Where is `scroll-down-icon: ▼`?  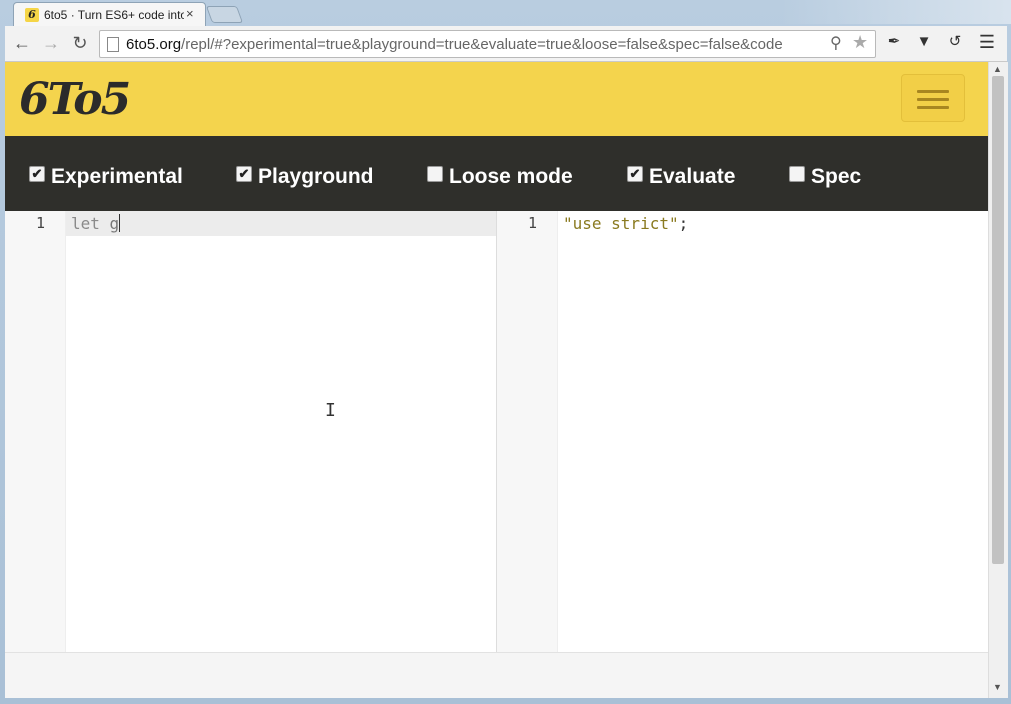 scroll-down-icon: ▼ is located at coordinates (997, 687).